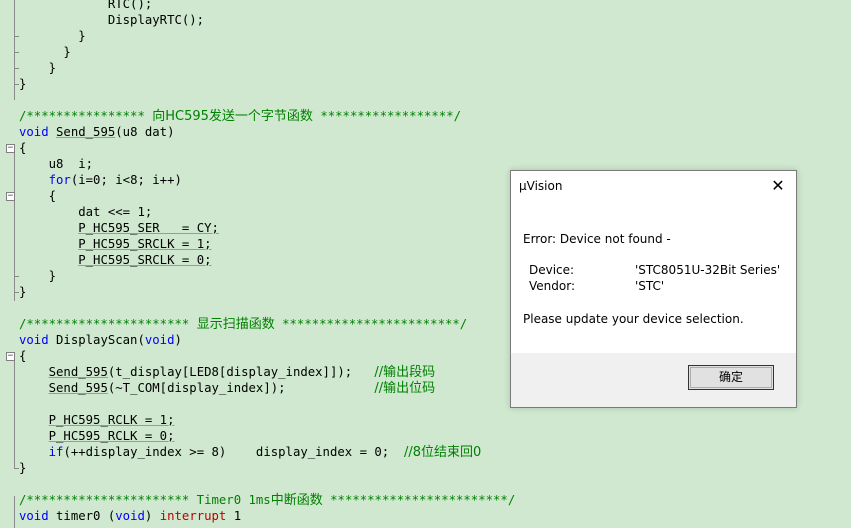 This screenshot has width=851, height=528. Describe the element at coordinates (235, 324) in the screenshot. I see `comment: 显示扫描函数` at that location.